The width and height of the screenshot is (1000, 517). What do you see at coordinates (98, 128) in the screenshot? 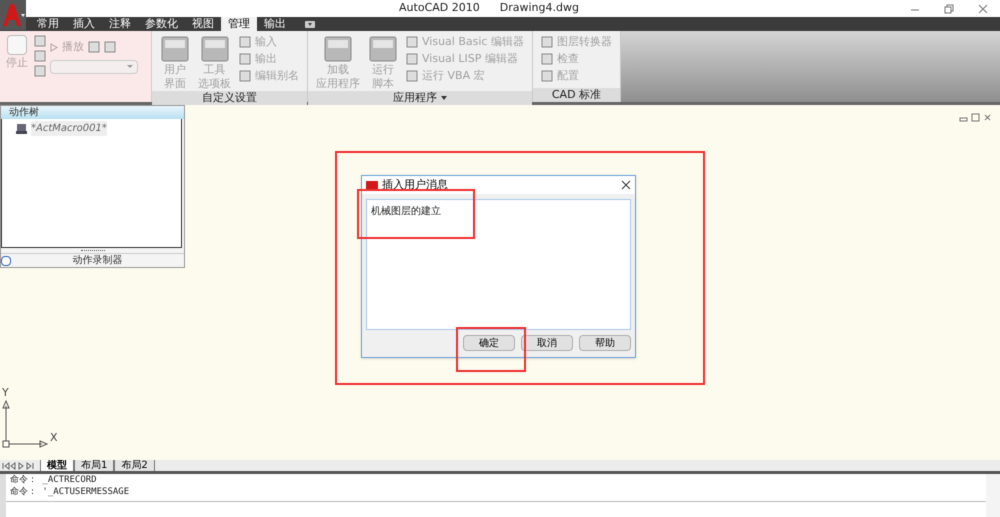
I see `tree-item: *ActMacro001*` at bounding box center [98, 128].